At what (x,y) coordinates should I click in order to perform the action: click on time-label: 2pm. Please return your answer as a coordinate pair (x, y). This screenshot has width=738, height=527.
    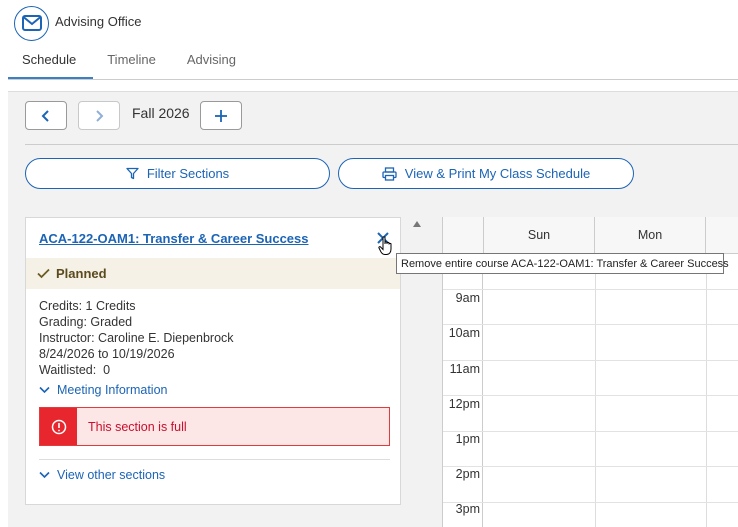
    Looking at the image, I should click on (467, 474).